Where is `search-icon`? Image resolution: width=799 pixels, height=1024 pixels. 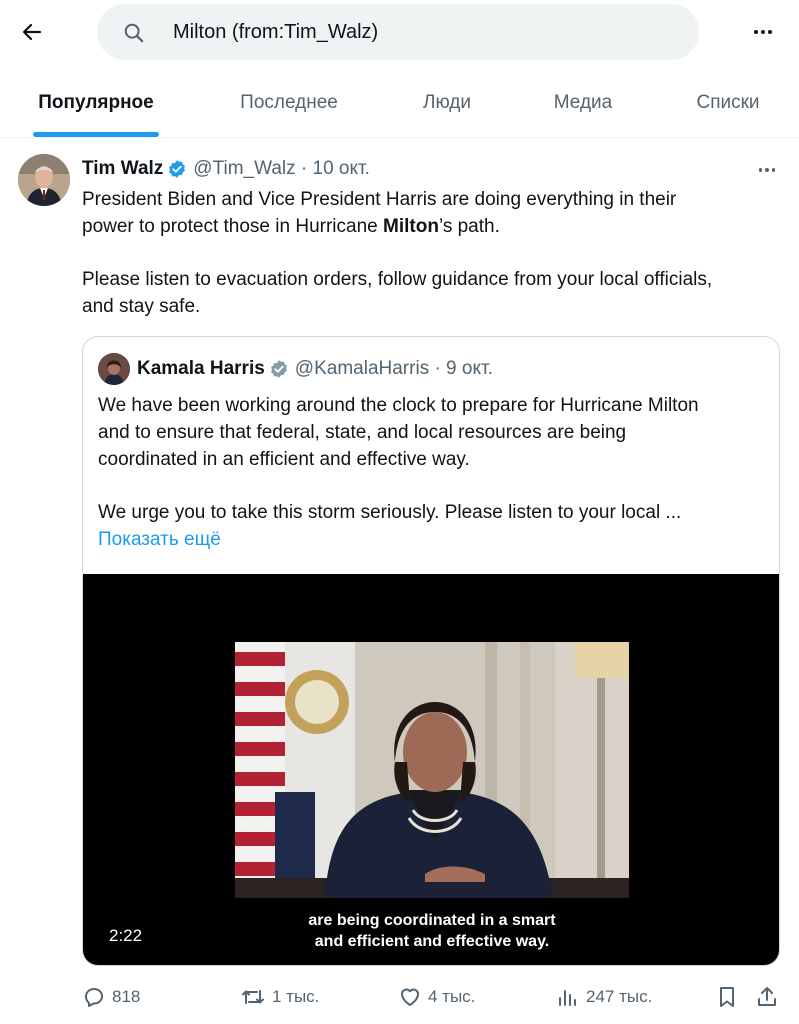
search-icon is located at coordinates (134, 33).